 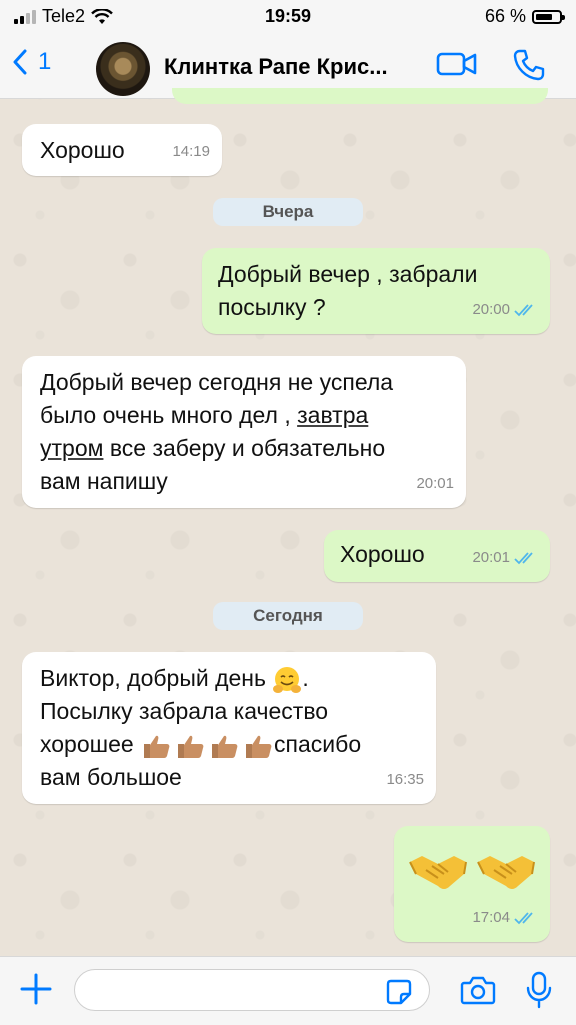 I want to click on message-meta: 20:01, so click(x=505, y=557).